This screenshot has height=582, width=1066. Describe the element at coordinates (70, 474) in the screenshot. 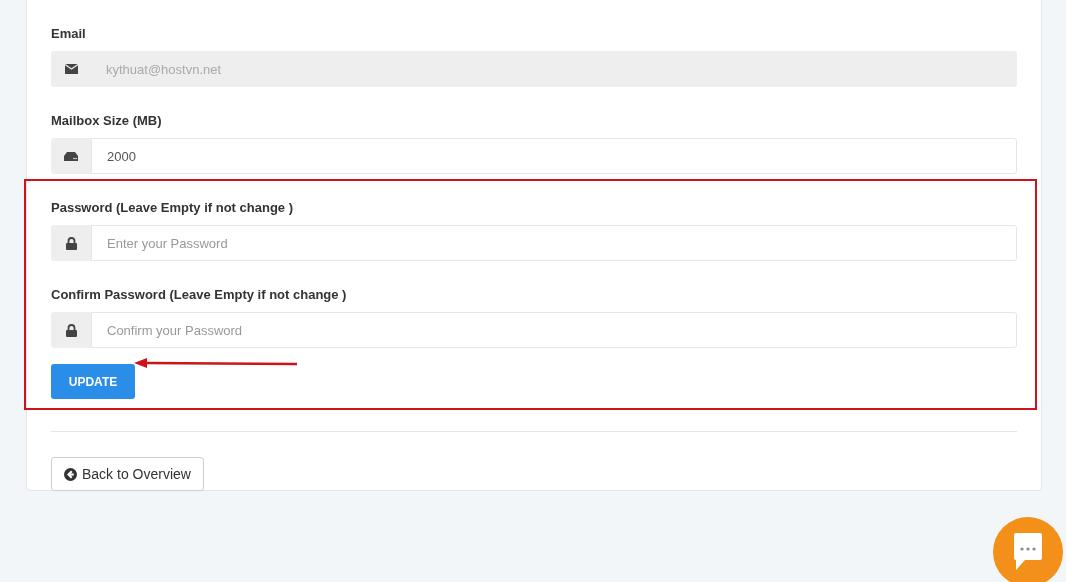

I see `arrow-left-icon` at that location.